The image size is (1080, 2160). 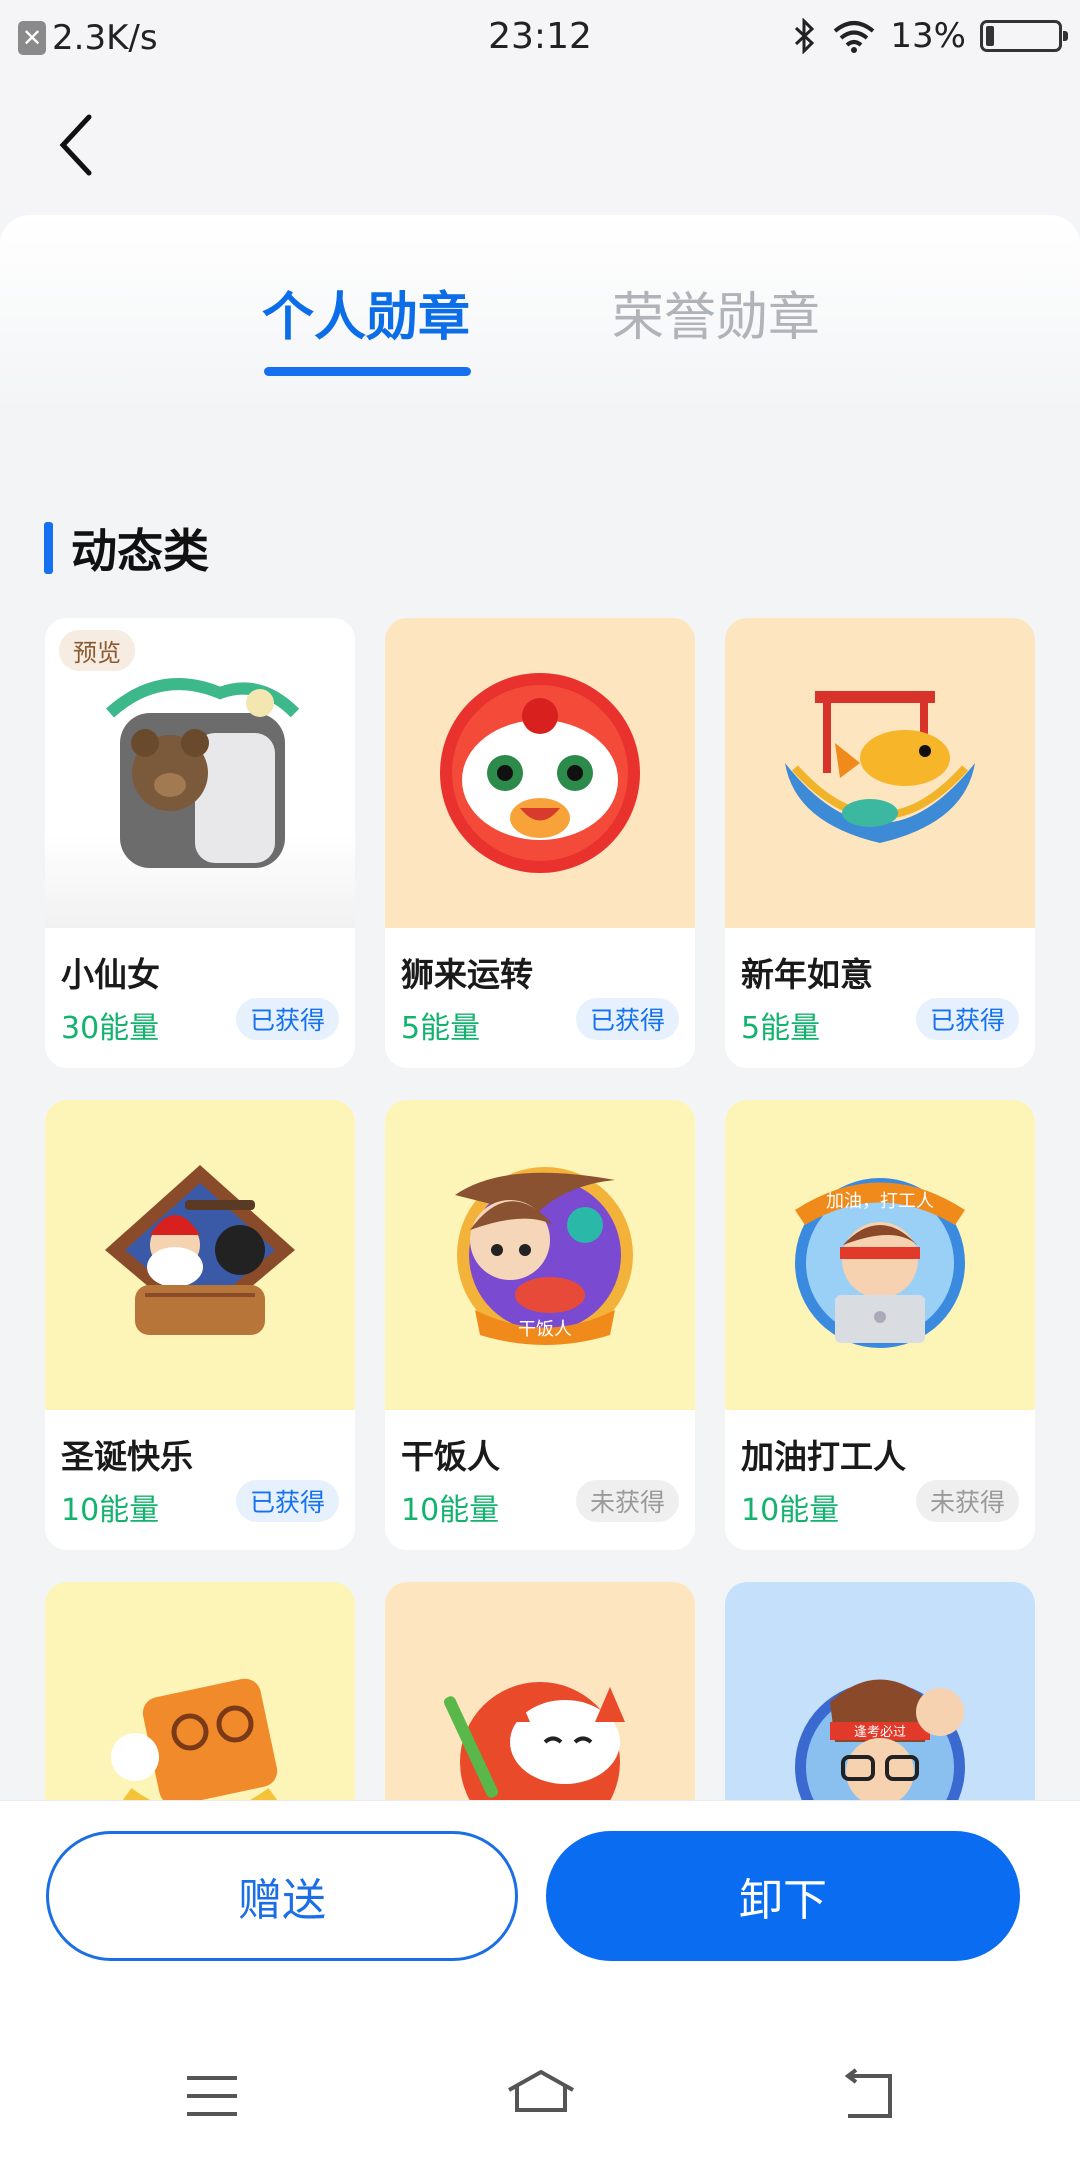 I want to click on exam-pass-badge-icon: 逢考必过, so click(x=880, y=1739).